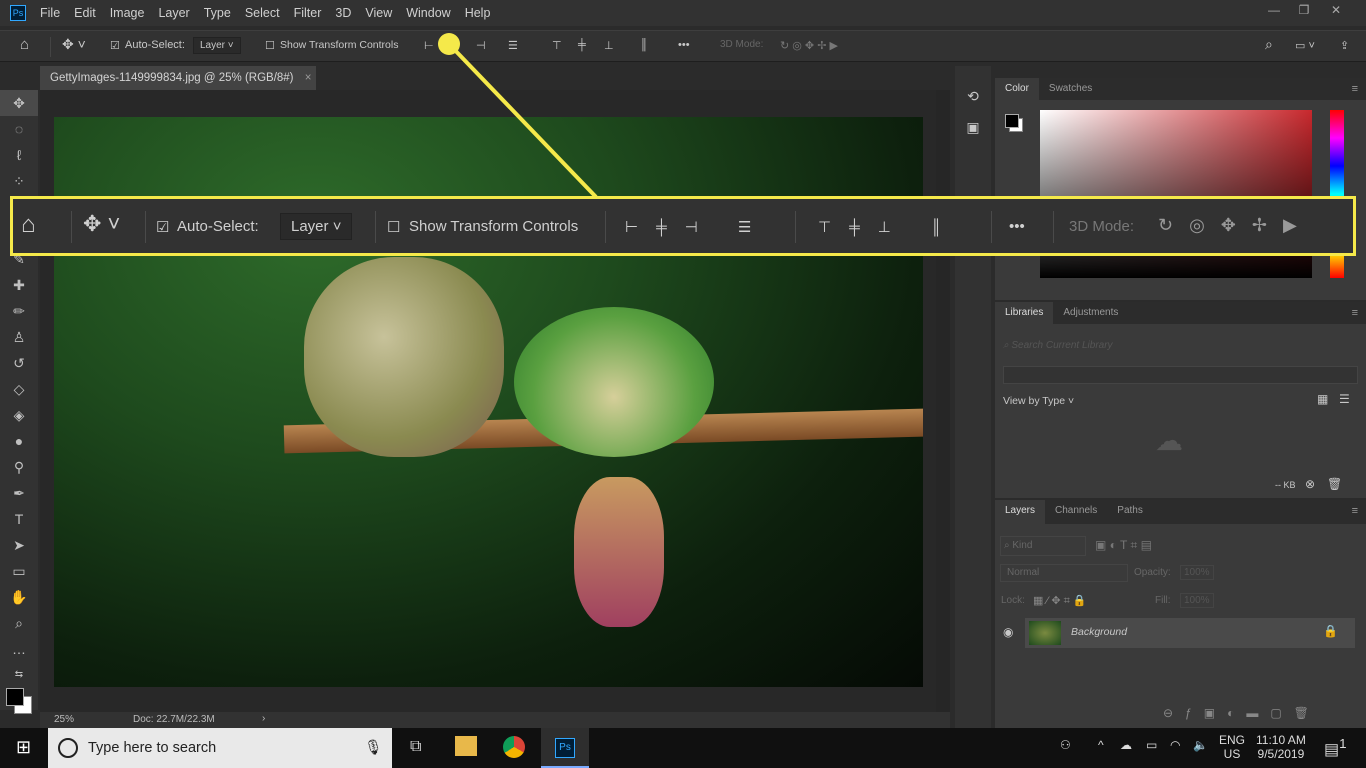 The image size is (1366, 768). I want to click on move-tool-icon: ✥ ˅, so click(102, 223).